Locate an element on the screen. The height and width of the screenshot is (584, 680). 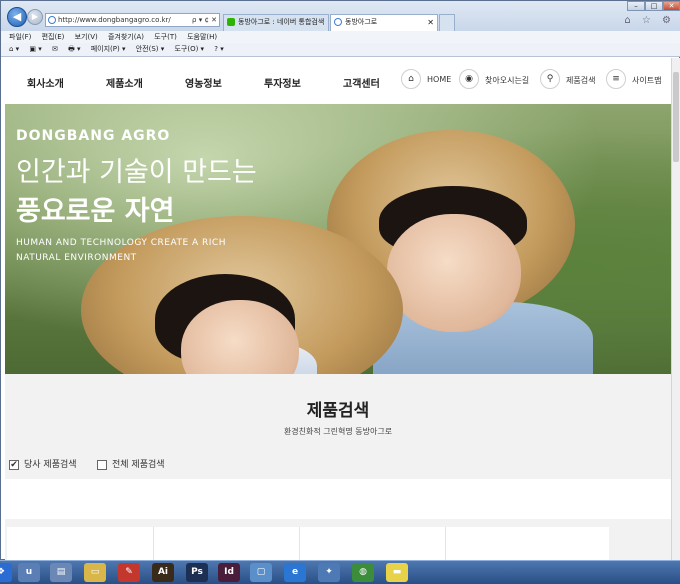
chrome-icon: ◍ is located at coordinates (363, 572).